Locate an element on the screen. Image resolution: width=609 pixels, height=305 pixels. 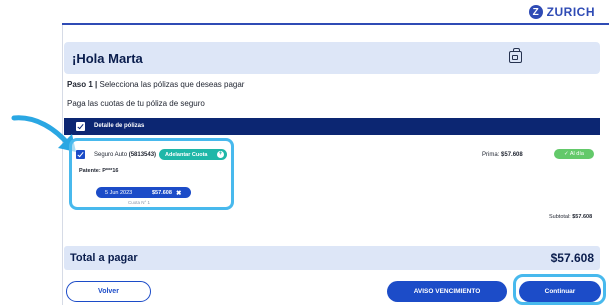
policy-name: Seguro Auto (5813543) is located at coordinates (125, 155).